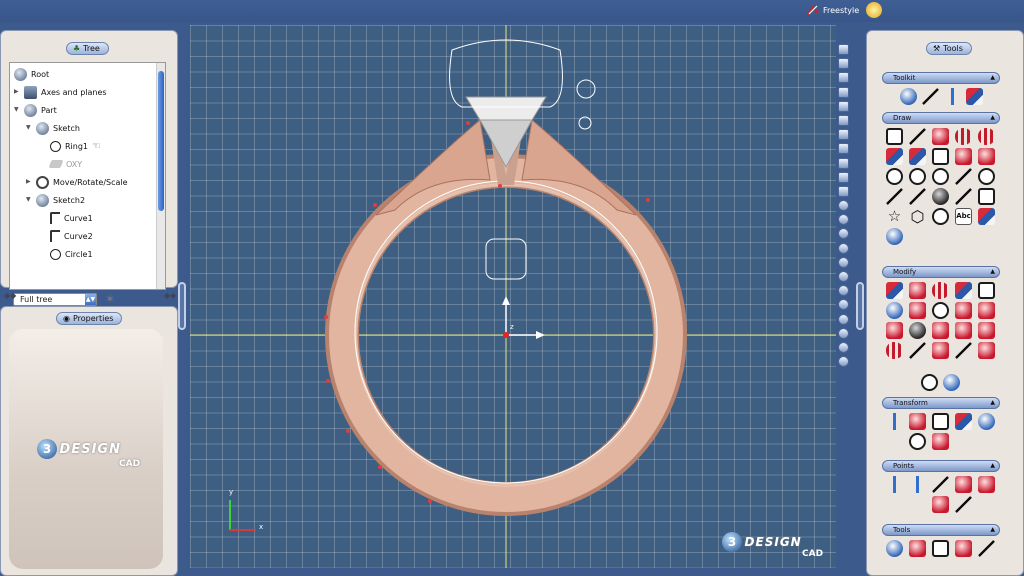 This screenshot has width=1024, height=576. I want to click on pointer-tool-icon, so click(952, 96).